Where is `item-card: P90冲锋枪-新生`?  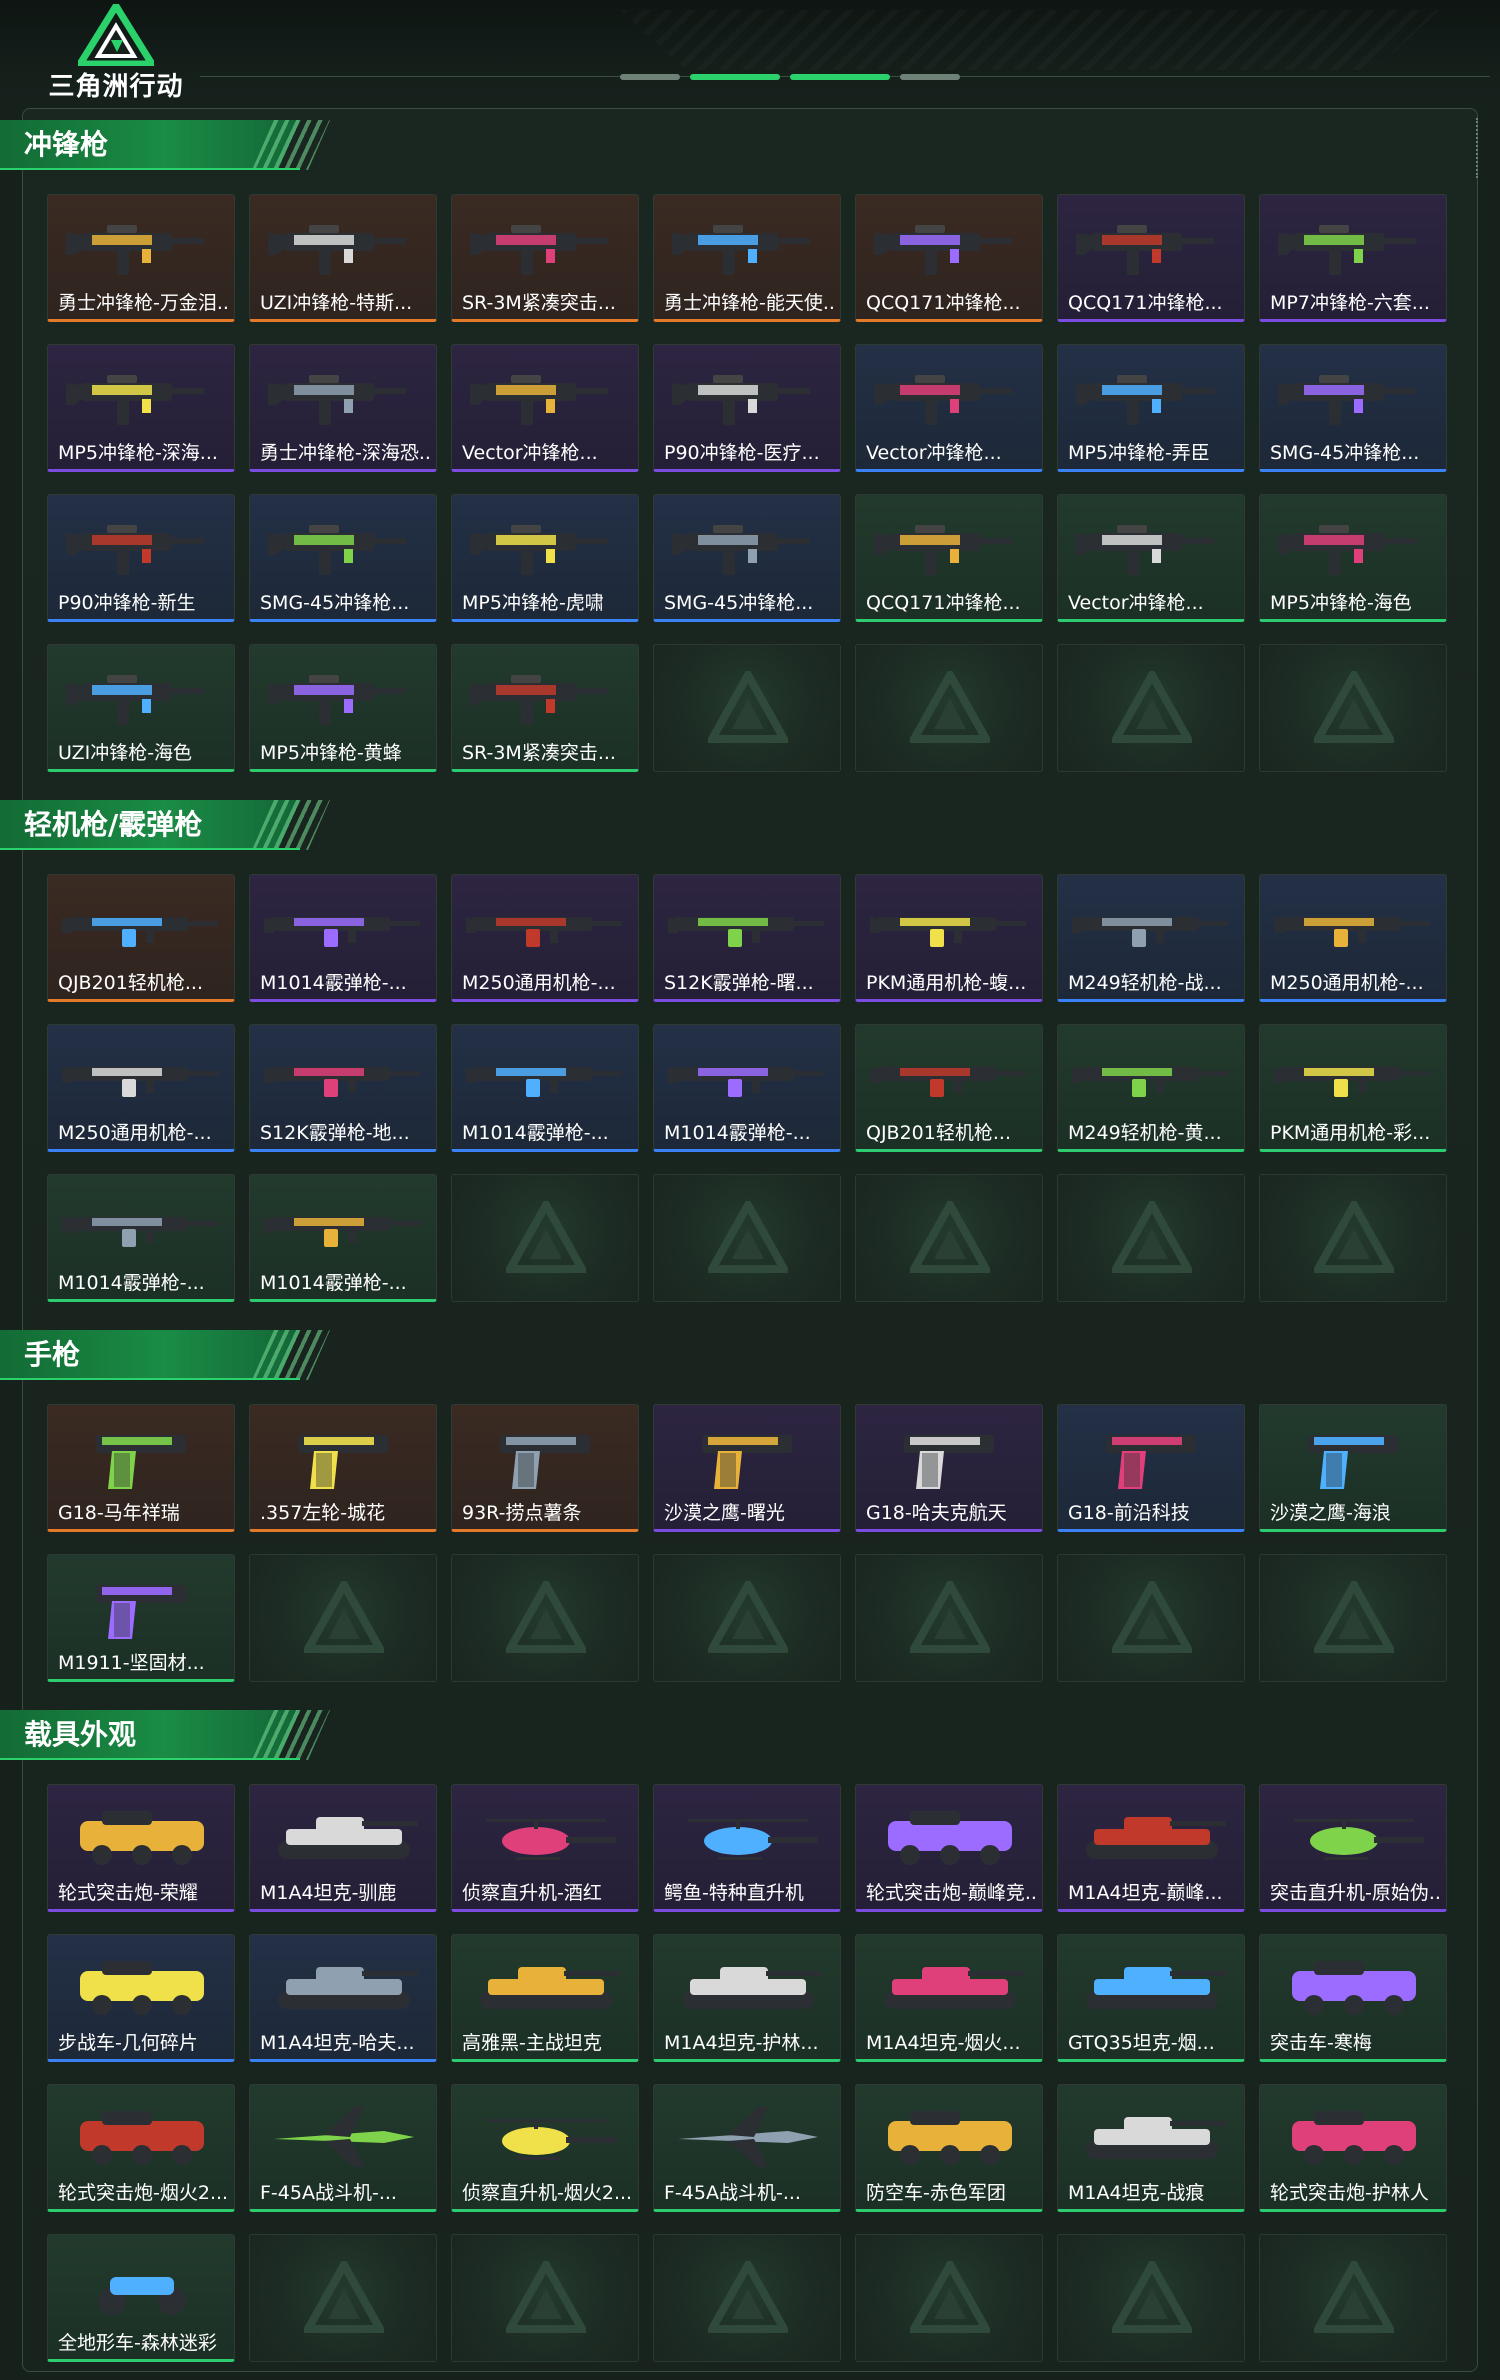 item-card: P90冲锋枪-新生 is located at coordinates (141, 558).